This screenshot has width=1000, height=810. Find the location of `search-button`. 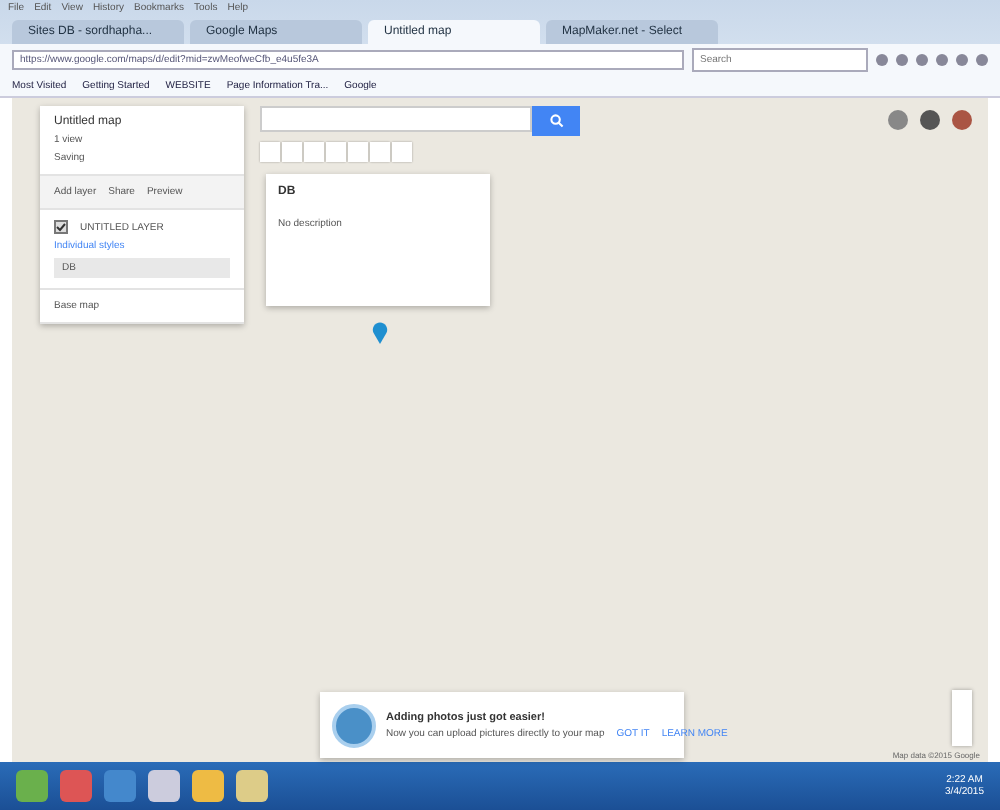

search-button is located at coordinates (556, 121).